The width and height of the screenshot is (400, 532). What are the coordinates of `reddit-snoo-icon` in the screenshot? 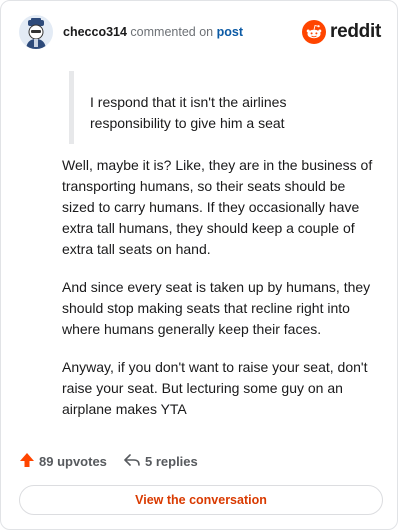 It's located at (314, 32).